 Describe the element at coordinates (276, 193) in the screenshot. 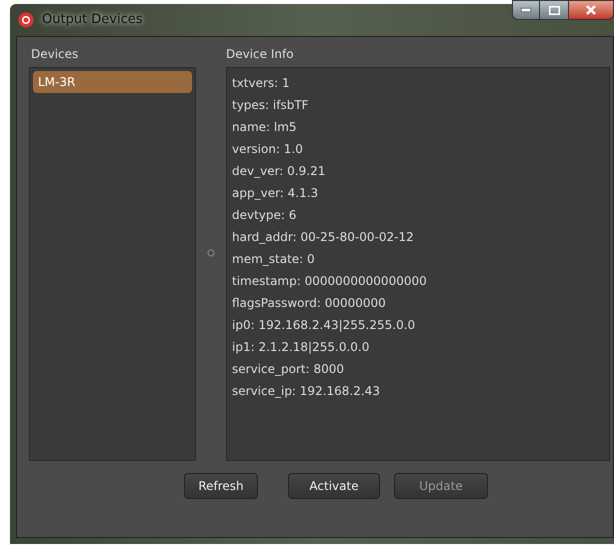

I see `info-line: app_ver: 4.1.3` at that location.